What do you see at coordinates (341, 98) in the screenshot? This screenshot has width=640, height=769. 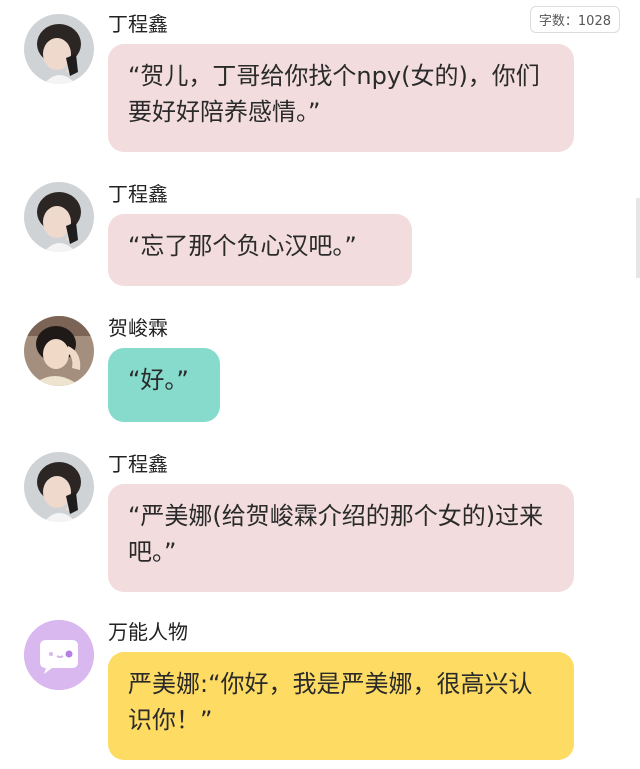 I see `message-bubble: “贺儿，丁哥给你找个npy(女的)，你们要好好陪养感情。”` at bounding box center [341, 98].